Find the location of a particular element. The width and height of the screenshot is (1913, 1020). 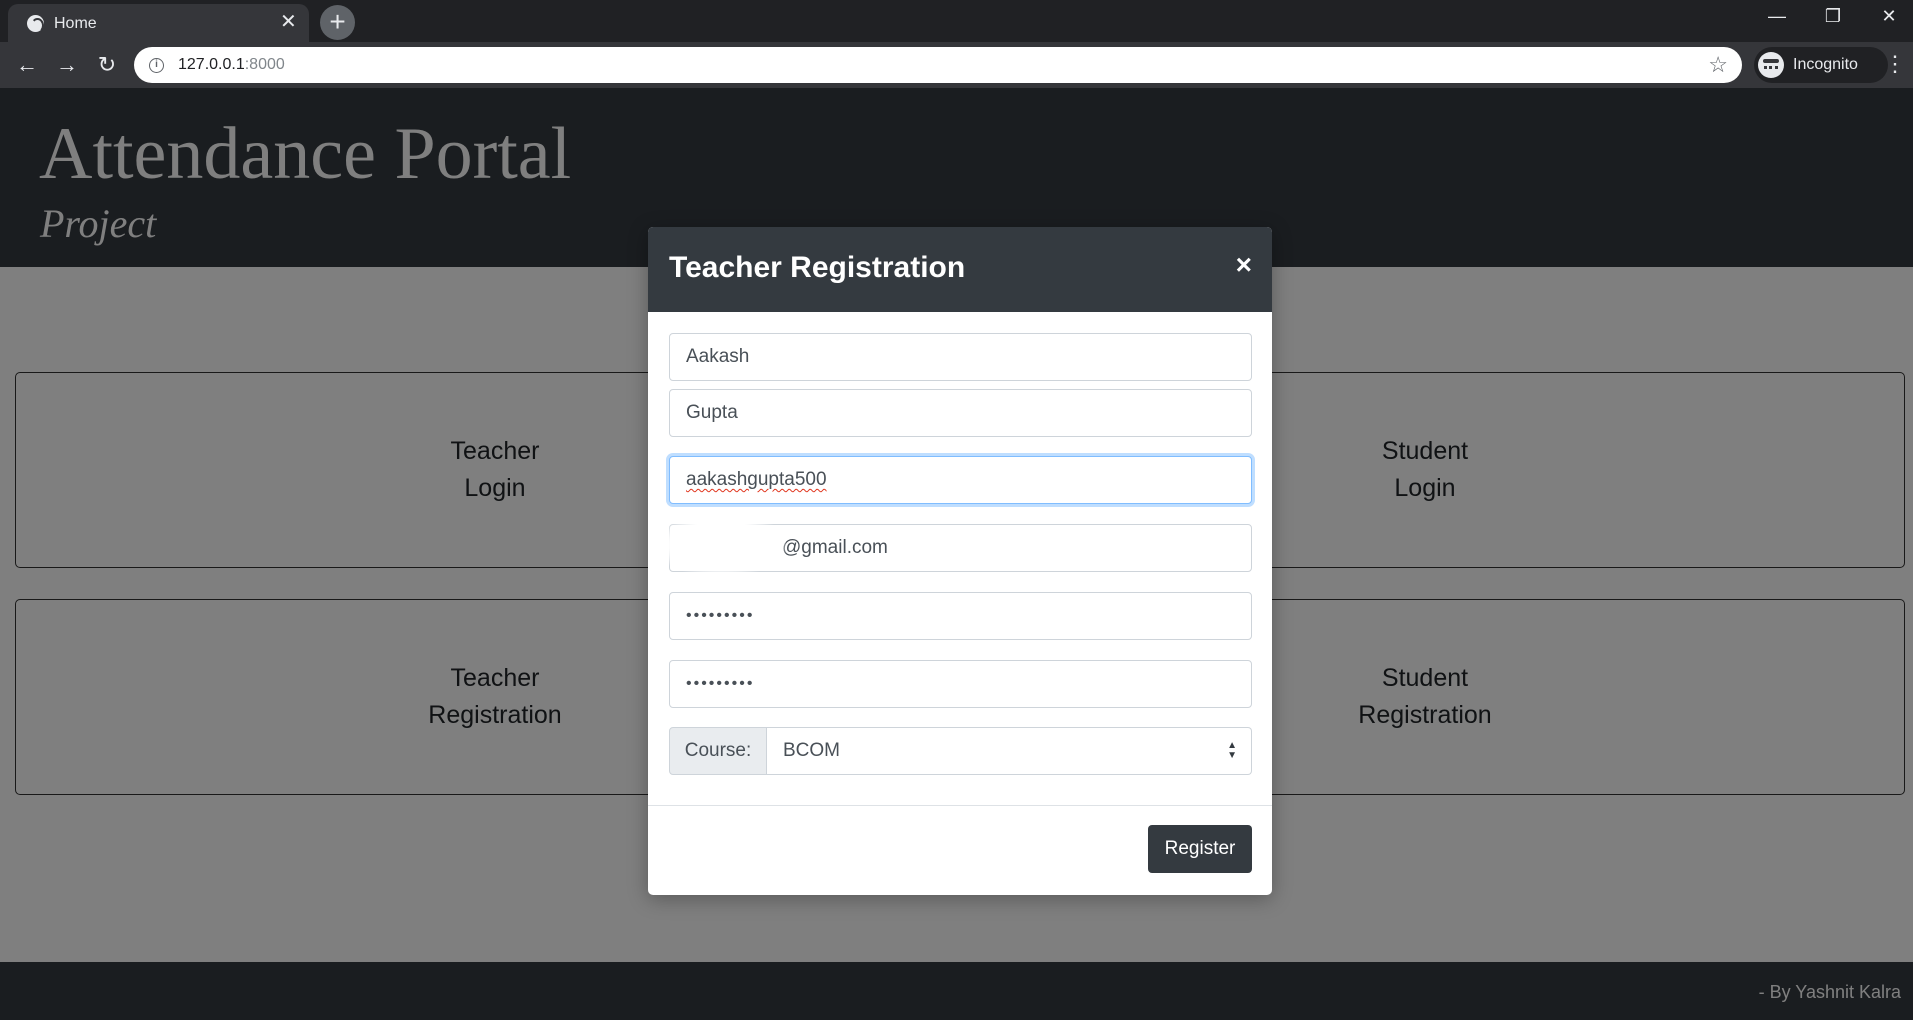

modal-header: Teacher Registration × is located at coordinates (960, 269).